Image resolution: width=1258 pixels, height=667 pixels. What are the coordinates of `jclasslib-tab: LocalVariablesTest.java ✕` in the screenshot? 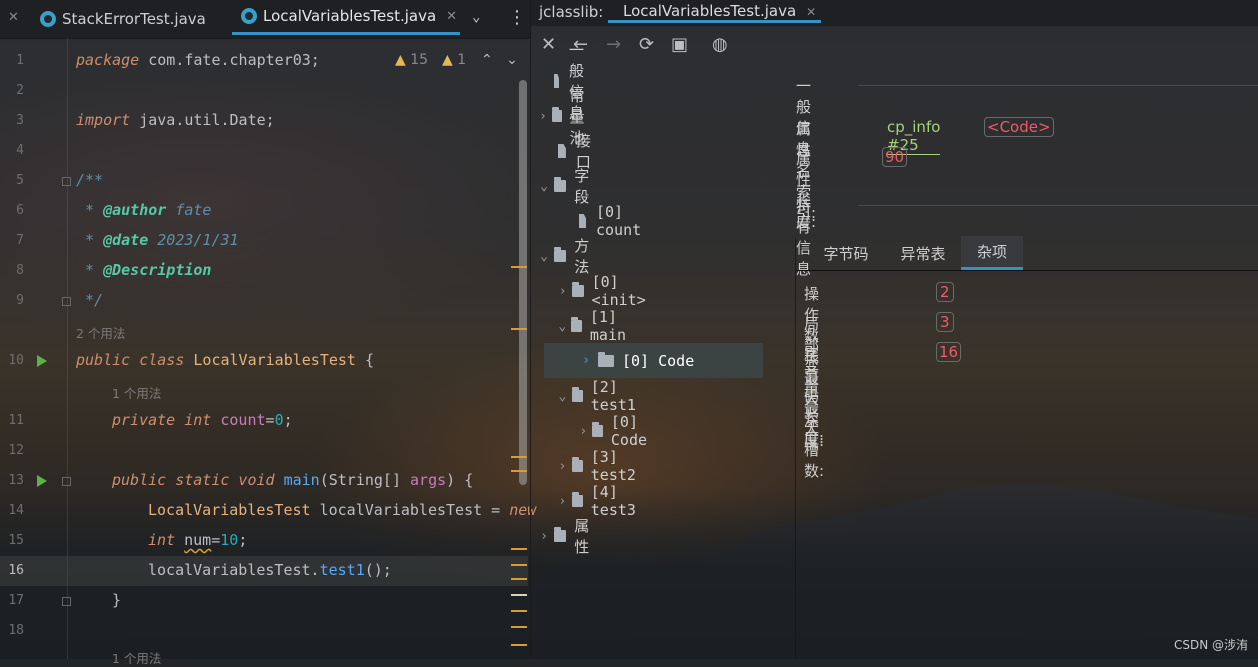 It's located at (714, 11).